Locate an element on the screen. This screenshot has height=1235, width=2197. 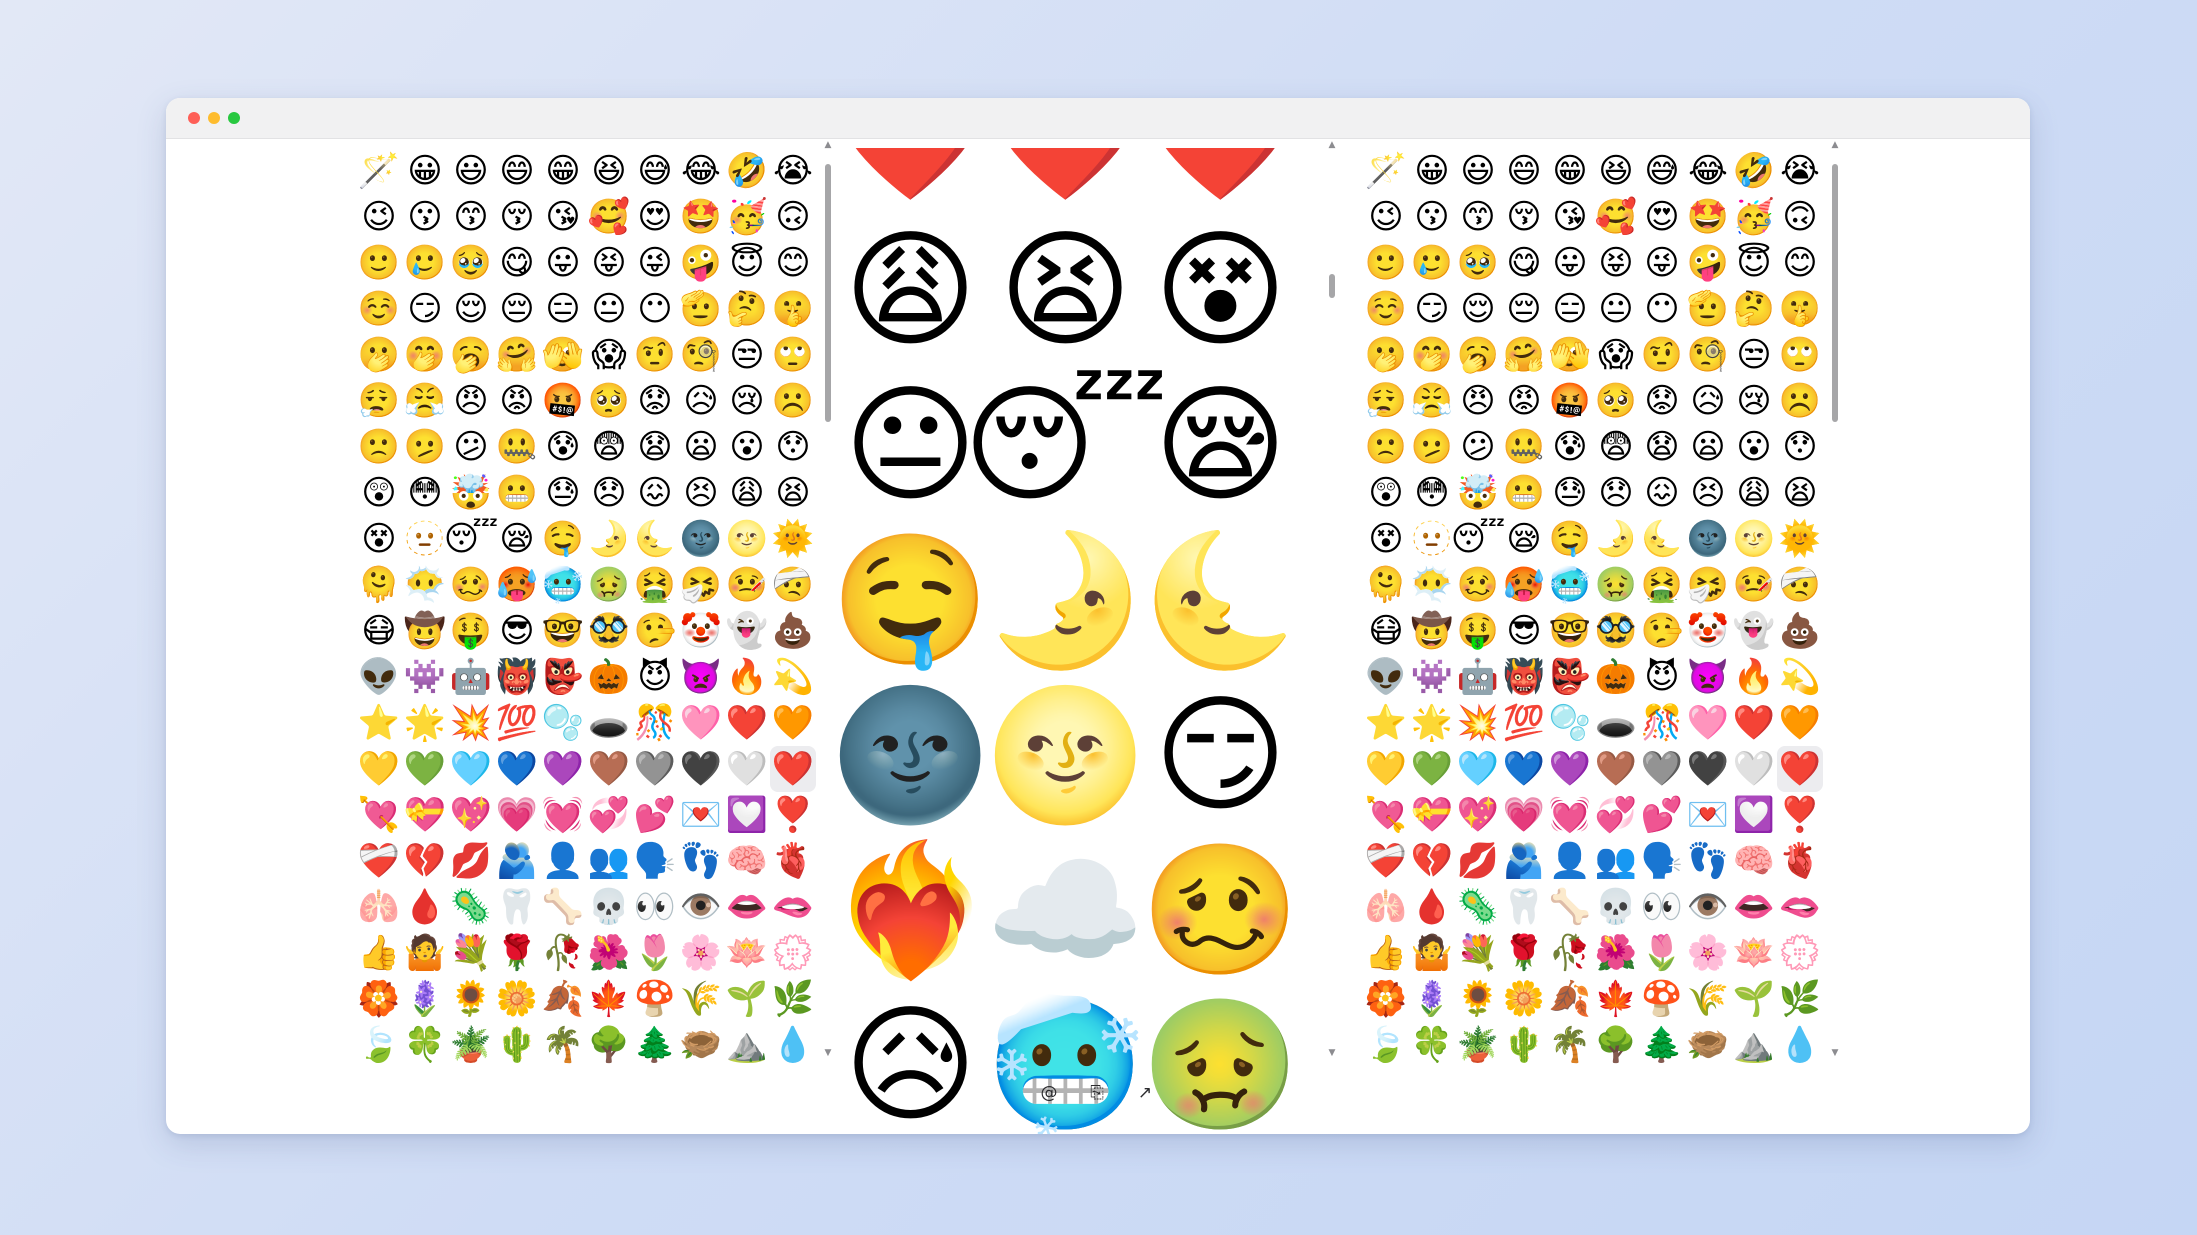
left-emoji-80: 😵 is located at coordinates (379, 539).